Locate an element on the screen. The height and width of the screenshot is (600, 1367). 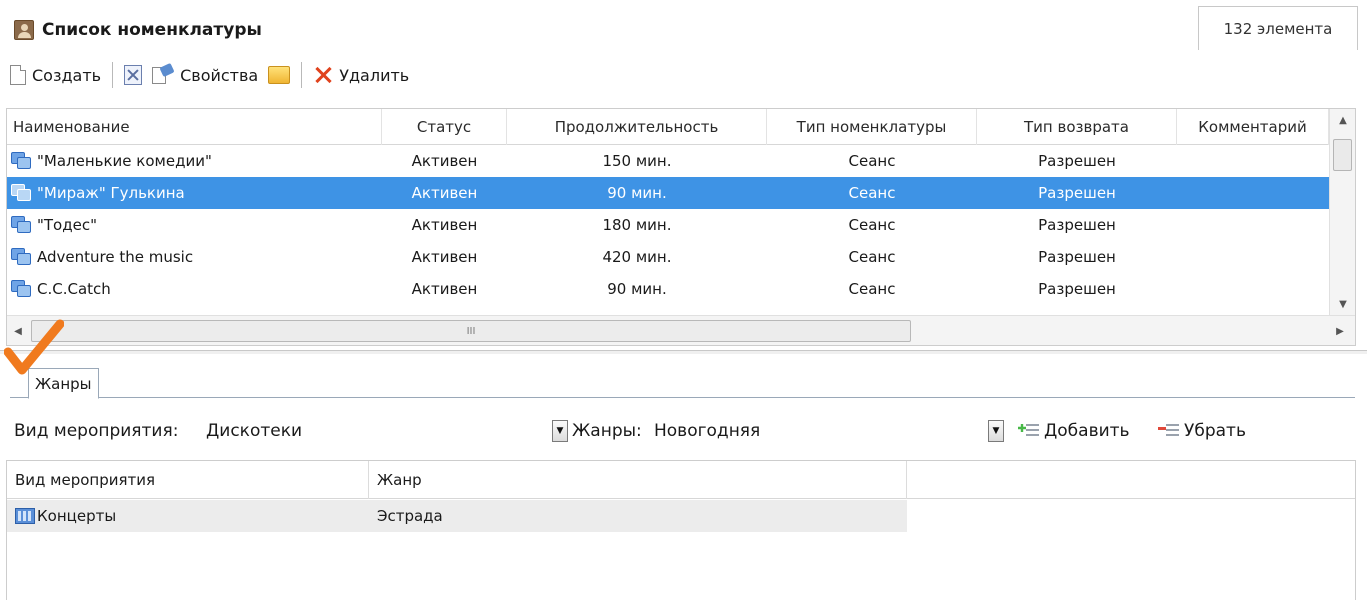
remove-list-icon is located at coordinates (1169, 431).